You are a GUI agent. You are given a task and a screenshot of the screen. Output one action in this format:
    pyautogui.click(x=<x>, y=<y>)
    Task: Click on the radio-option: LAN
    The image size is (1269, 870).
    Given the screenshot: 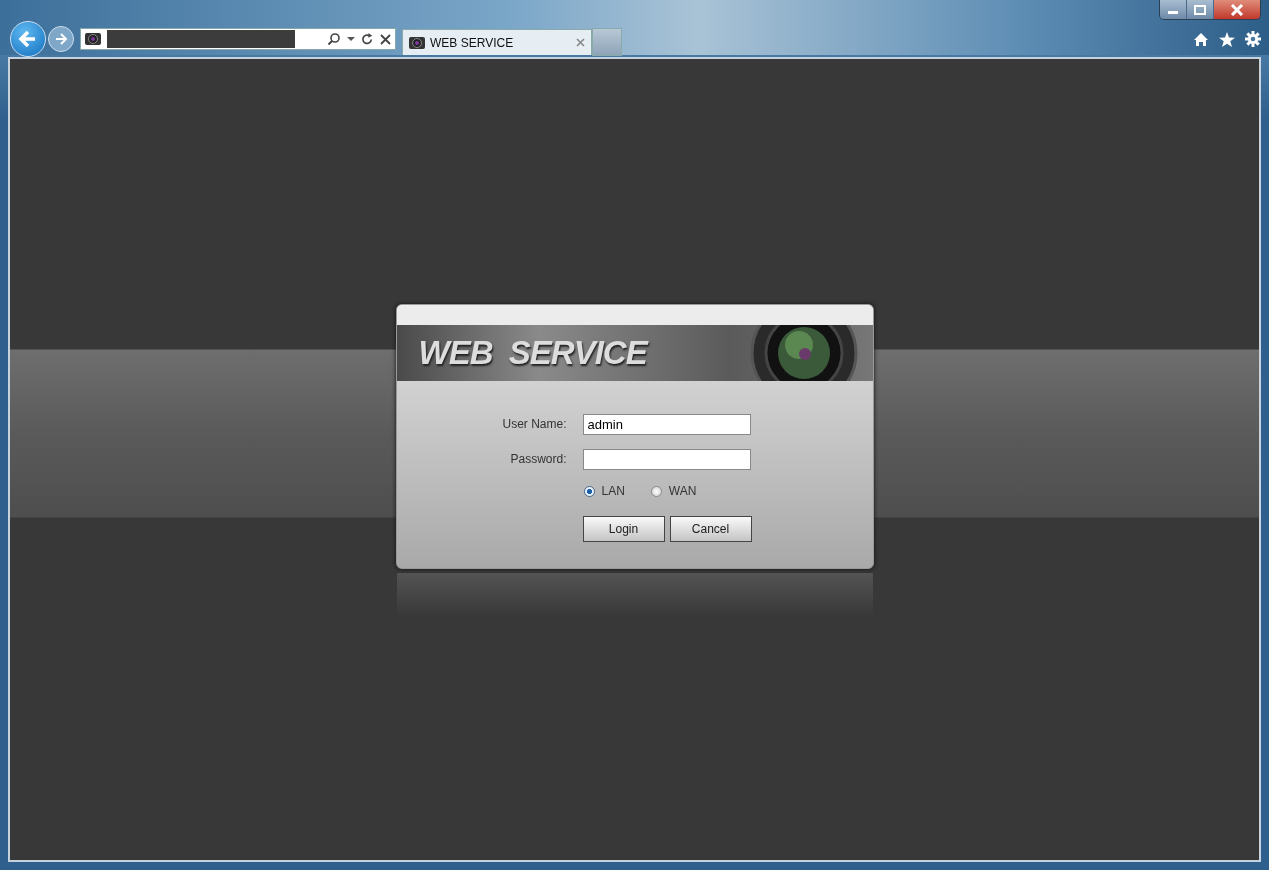 What is the action you would take?
    pyautogui.click(x=604, y=491)
    